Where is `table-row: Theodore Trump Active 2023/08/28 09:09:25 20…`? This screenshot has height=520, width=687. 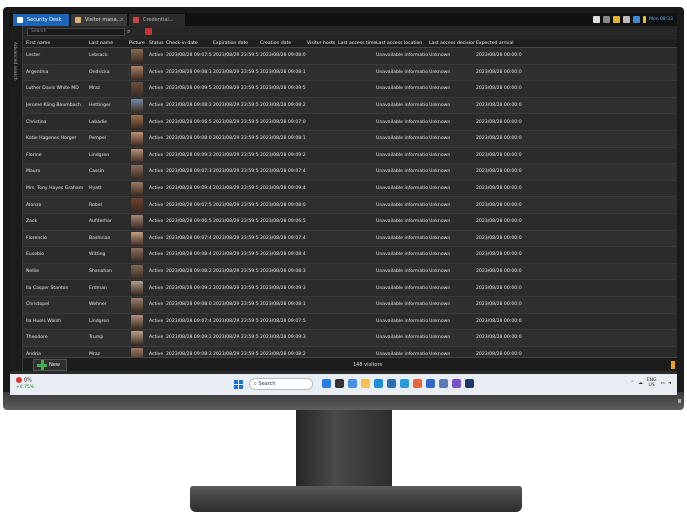
table-row: Theodore Trump Active 2023/08/28 09:09:25 20… is located at coordinates (350, 338).